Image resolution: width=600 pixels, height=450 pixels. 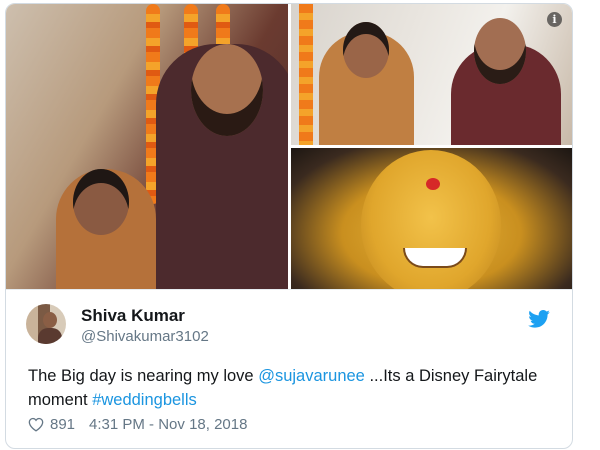 What do you see at coordinates (144, 400) in the screenshot?
I see `hashtag-link: #weddingbells` at bounding box center [144, 400].